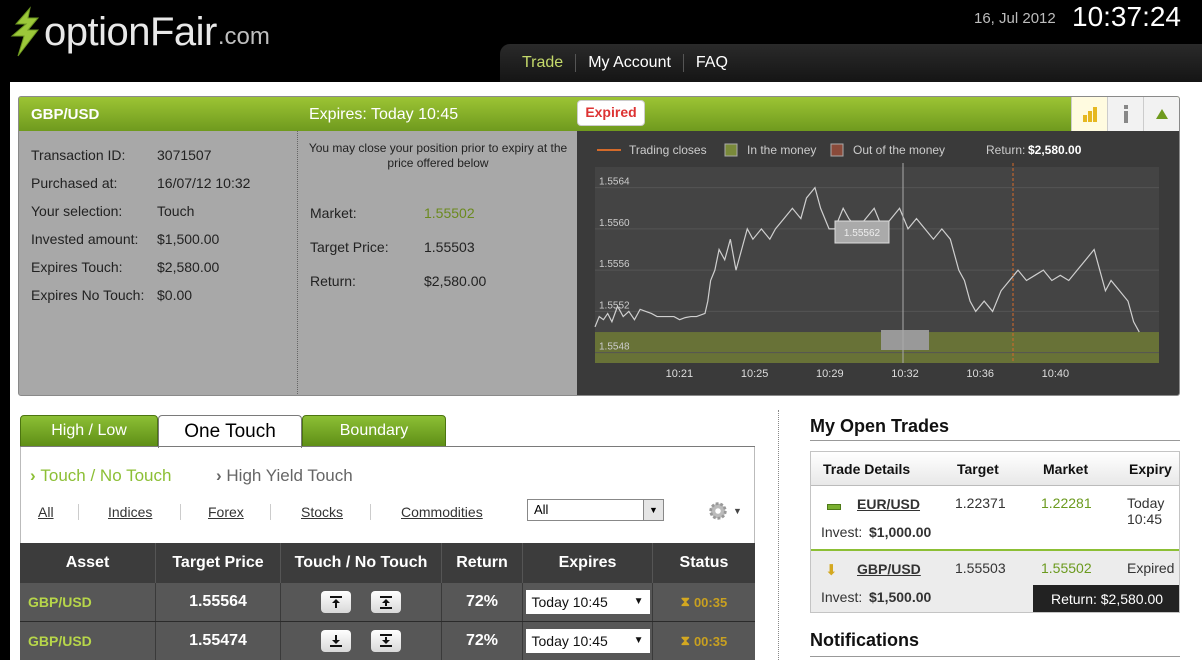 This screenshot has height=660, width=1202. I want to click on gear-icon, so click(718, 511).